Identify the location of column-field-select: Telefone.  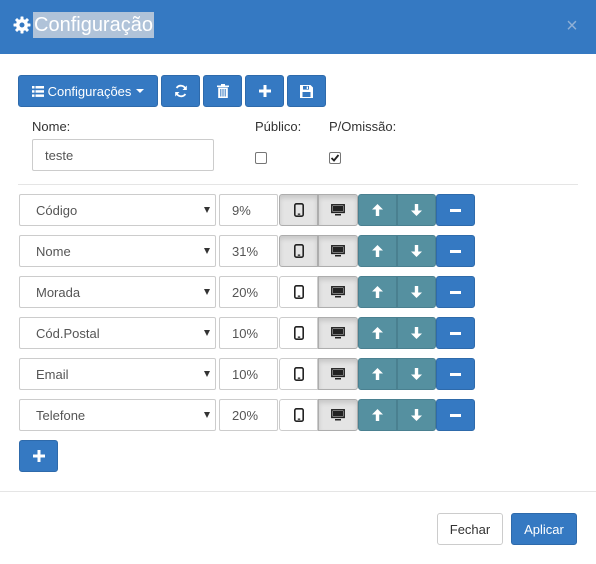
(117, 415).